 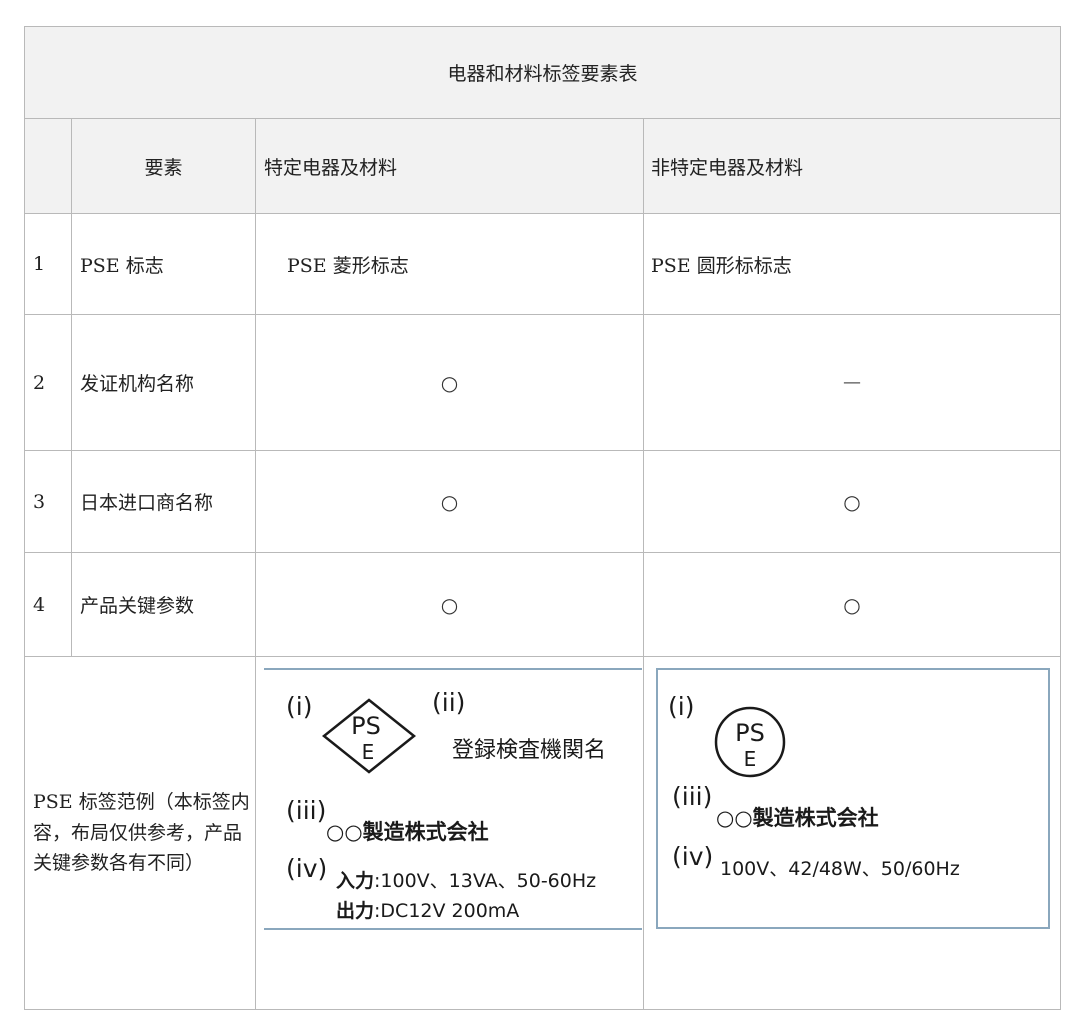 What do you see at coordinates (852, 382) in the screenshot?
I see `non-specified-value: —` at bounding box center [852, 382].